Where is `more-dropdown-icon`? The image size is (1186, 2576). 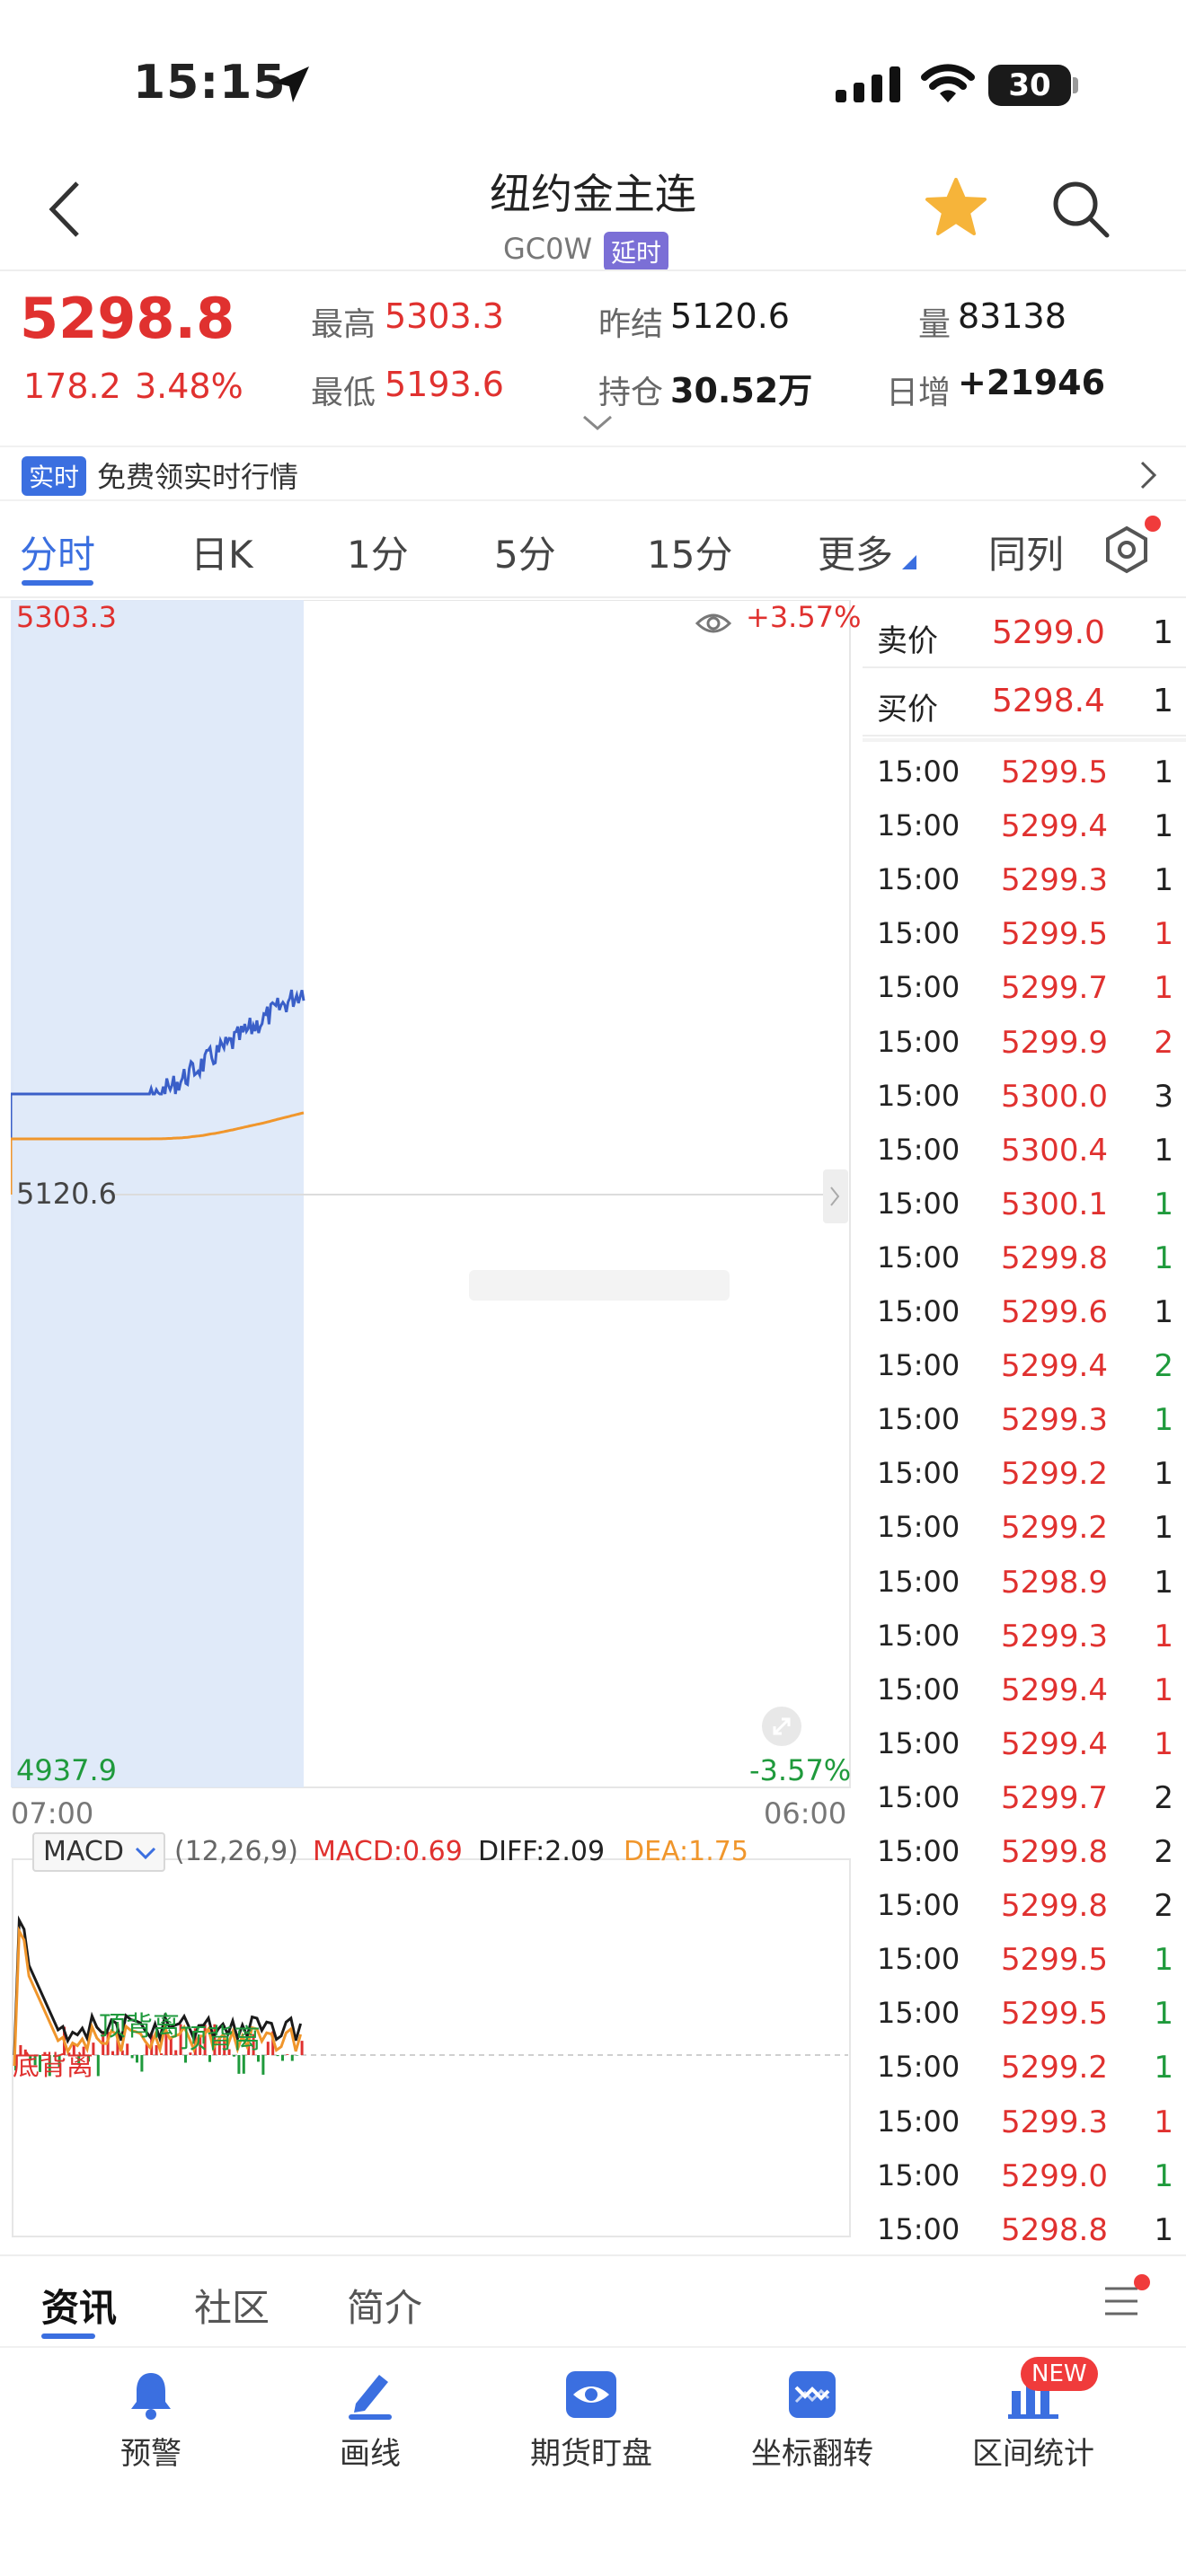
more-dropdown-icon is located at coordinates (909, 562).